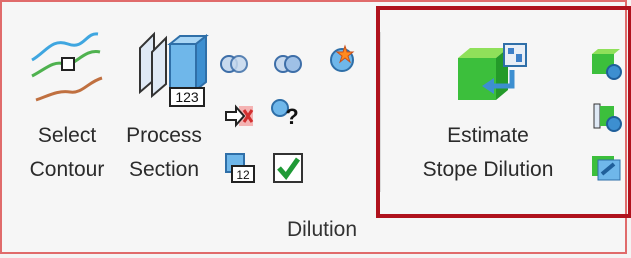 The image size is (631, 258). What do you see at coordinates (291, 116) in the screenshot?
I see `question-mark-glyph: ?` at bounding box center [291, 116].